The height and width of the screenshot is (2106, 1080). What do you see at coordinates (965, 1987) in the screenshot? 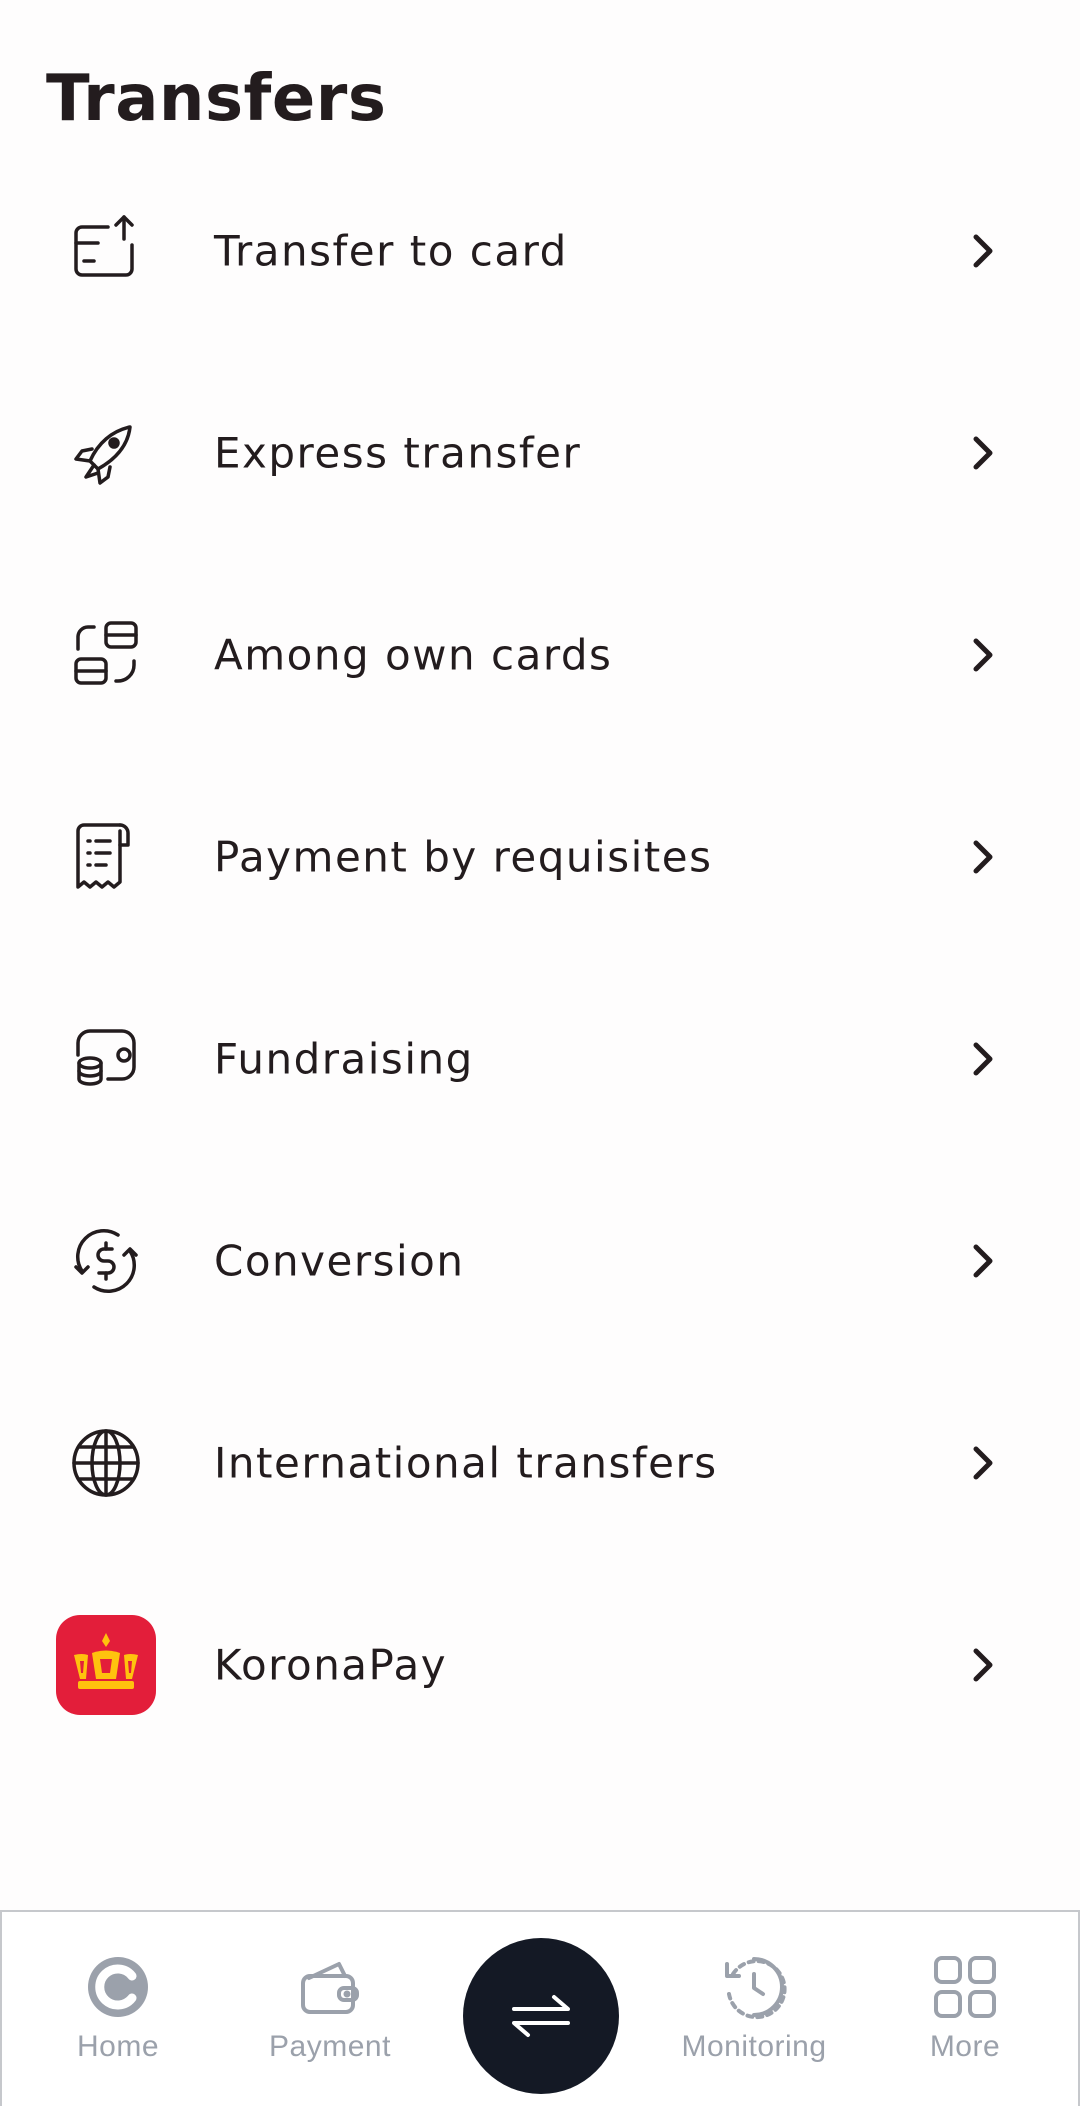
I see `grid-icon` at bounding box center [965, 1987].